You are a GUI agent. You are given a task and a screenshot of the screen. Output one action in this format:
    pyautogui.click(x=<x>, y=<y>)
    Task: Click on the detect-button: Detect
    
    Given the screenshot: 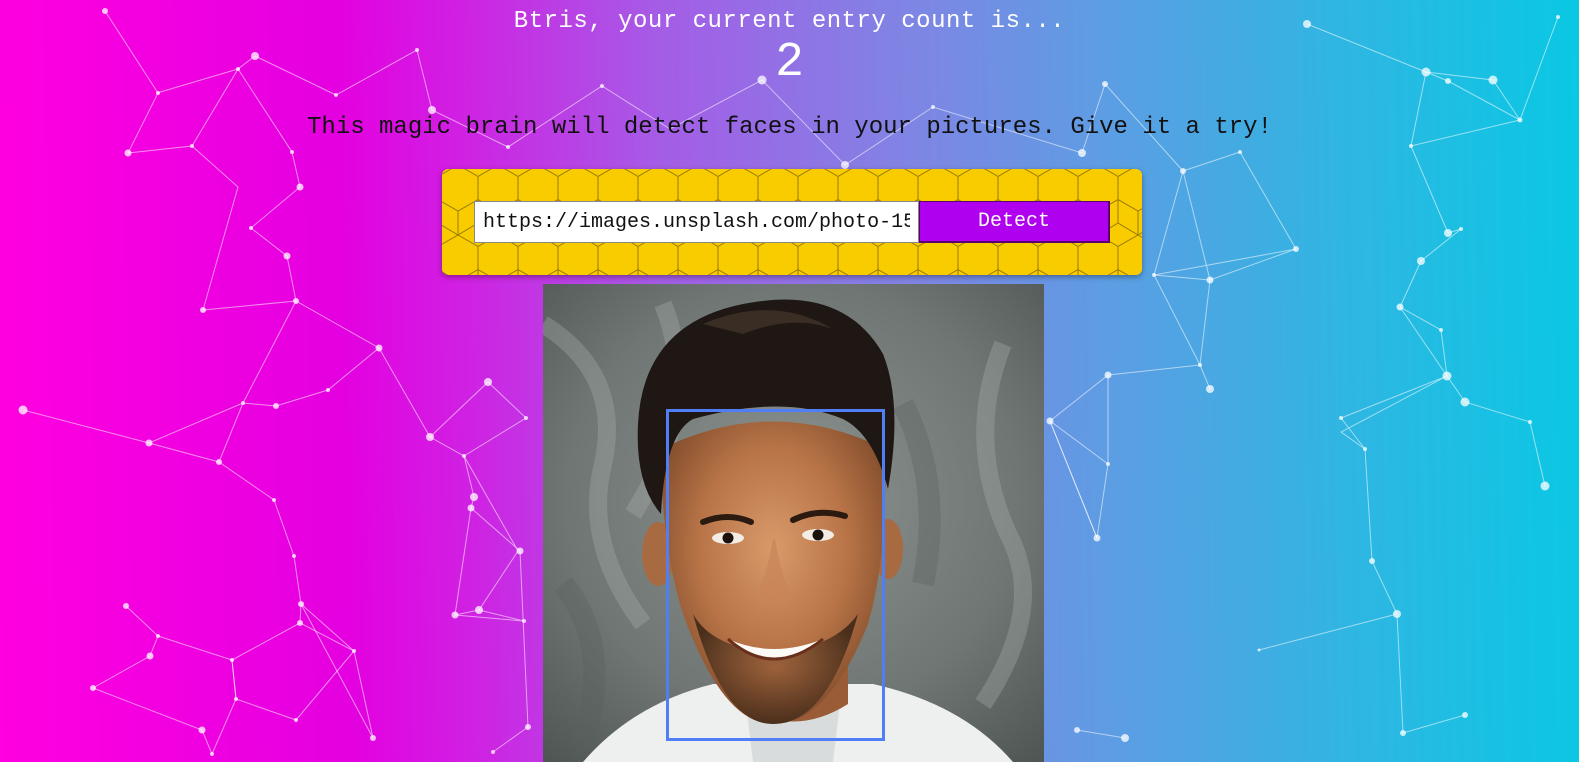 What is the action you would take?
    pyautogui.click(x=1014, y=222)
    